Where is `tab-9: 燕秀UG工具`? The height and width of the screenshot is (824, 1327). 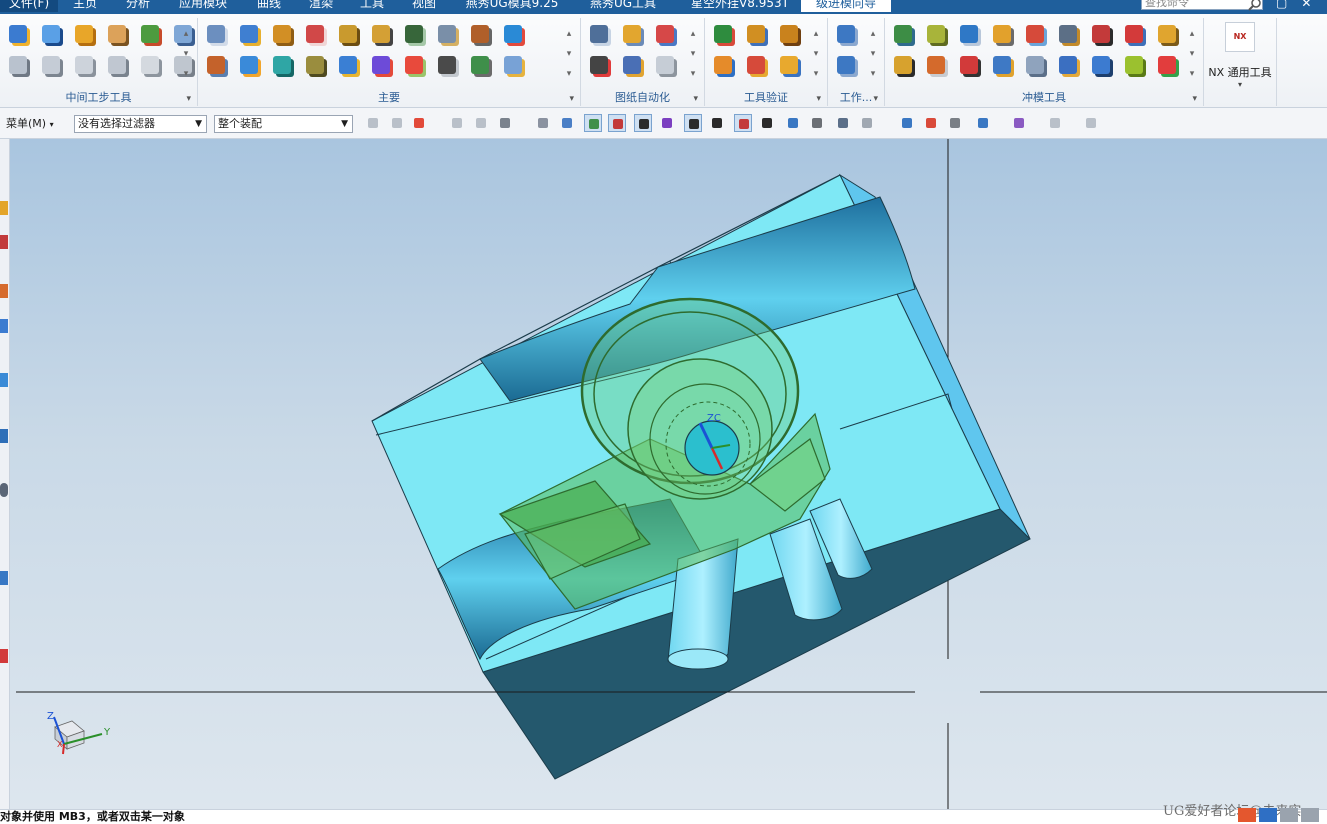
tab-9: 燕秀UG工具 is located at coordinates (623, 6).